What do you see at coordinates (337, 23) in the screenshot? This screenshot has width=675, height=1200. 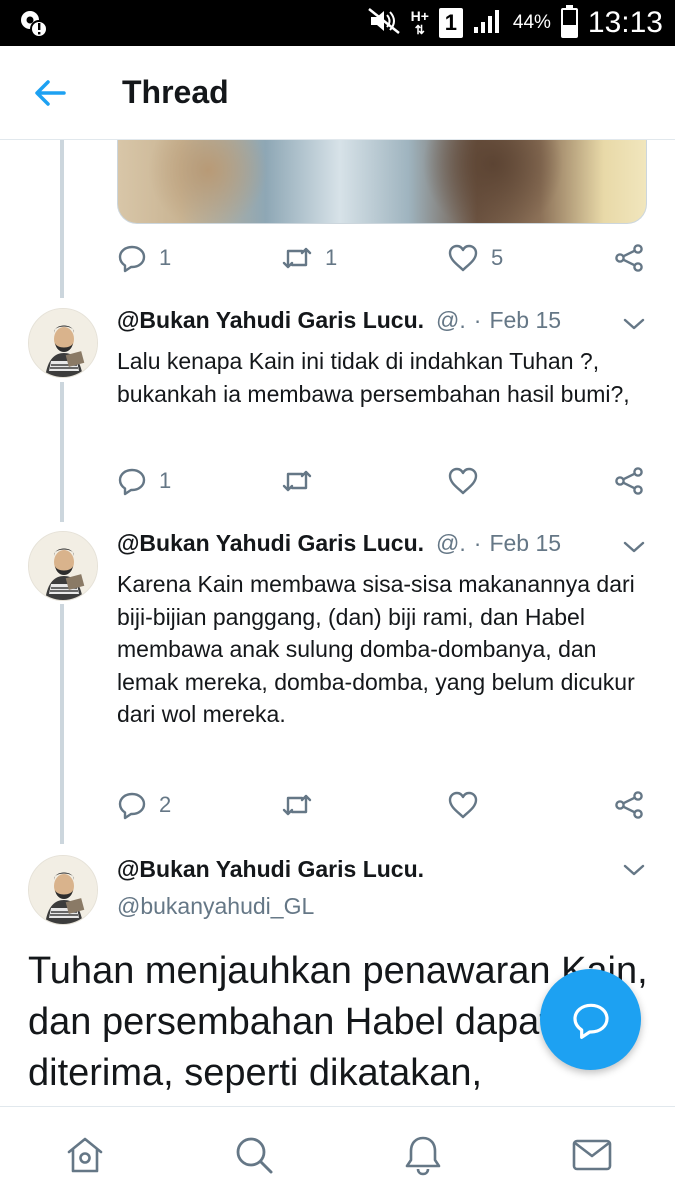 I see `status-bar: H+ ⇅ 1 44% 13:13` at bounding box center [337, 23].